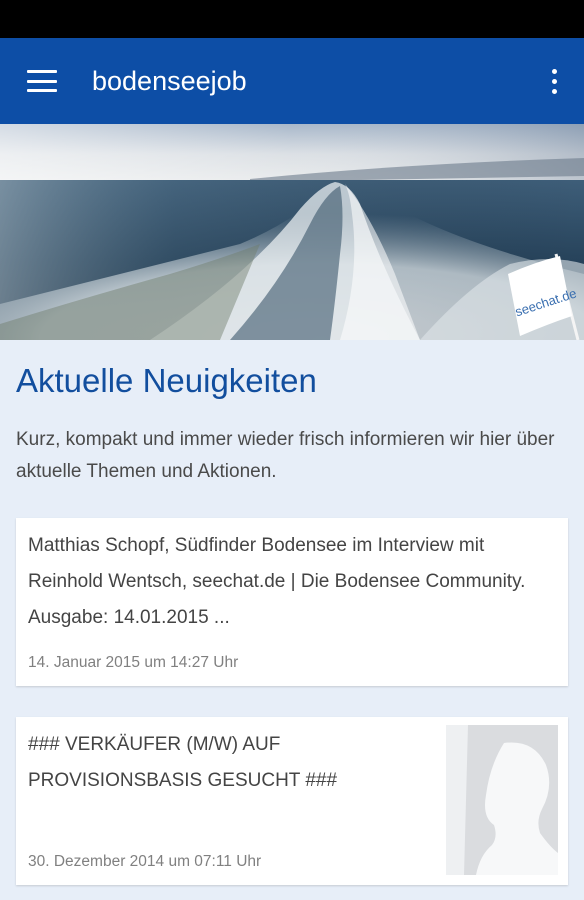 The height and width of the screenshot is (900, 584). Describe the element at coordinates (166, 380) in the screenshot. I see `section-title: Aktuelle Neuigkeiten` at that location.